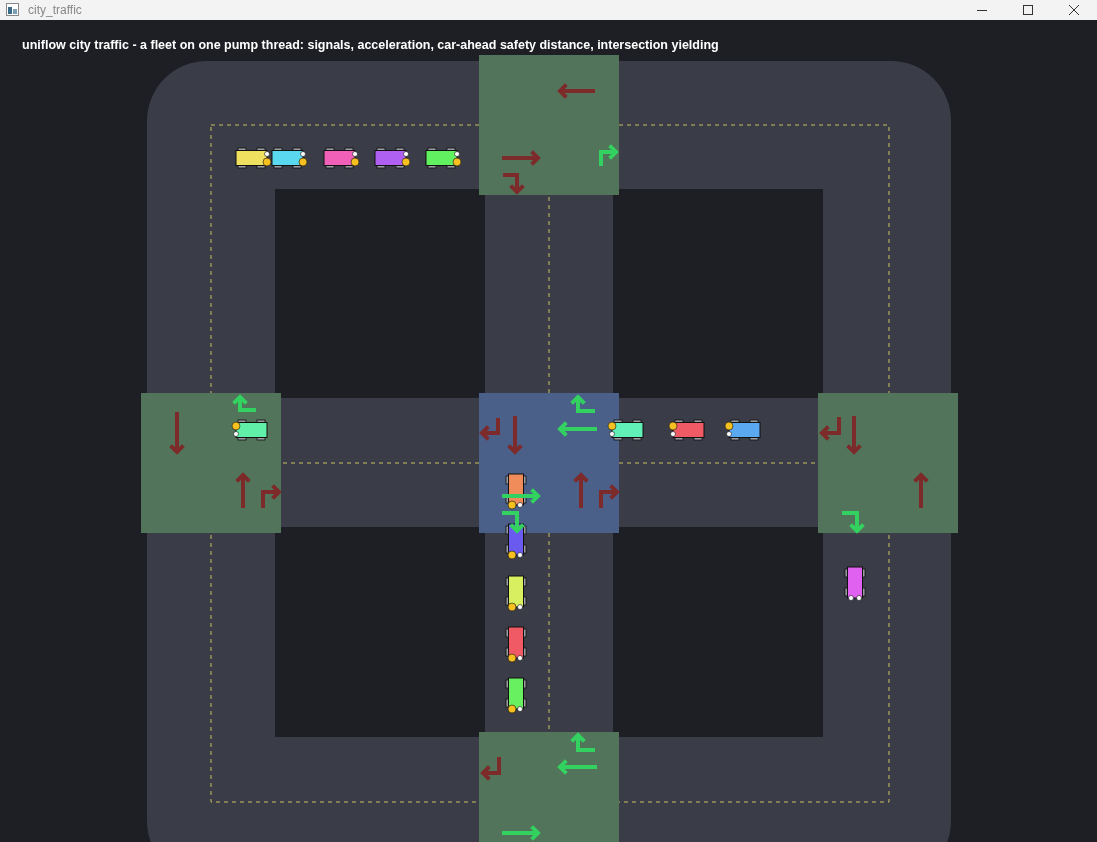 This screenshot has width=1097, height=842. I want to click on maximize-icon, so click(1028, 10).